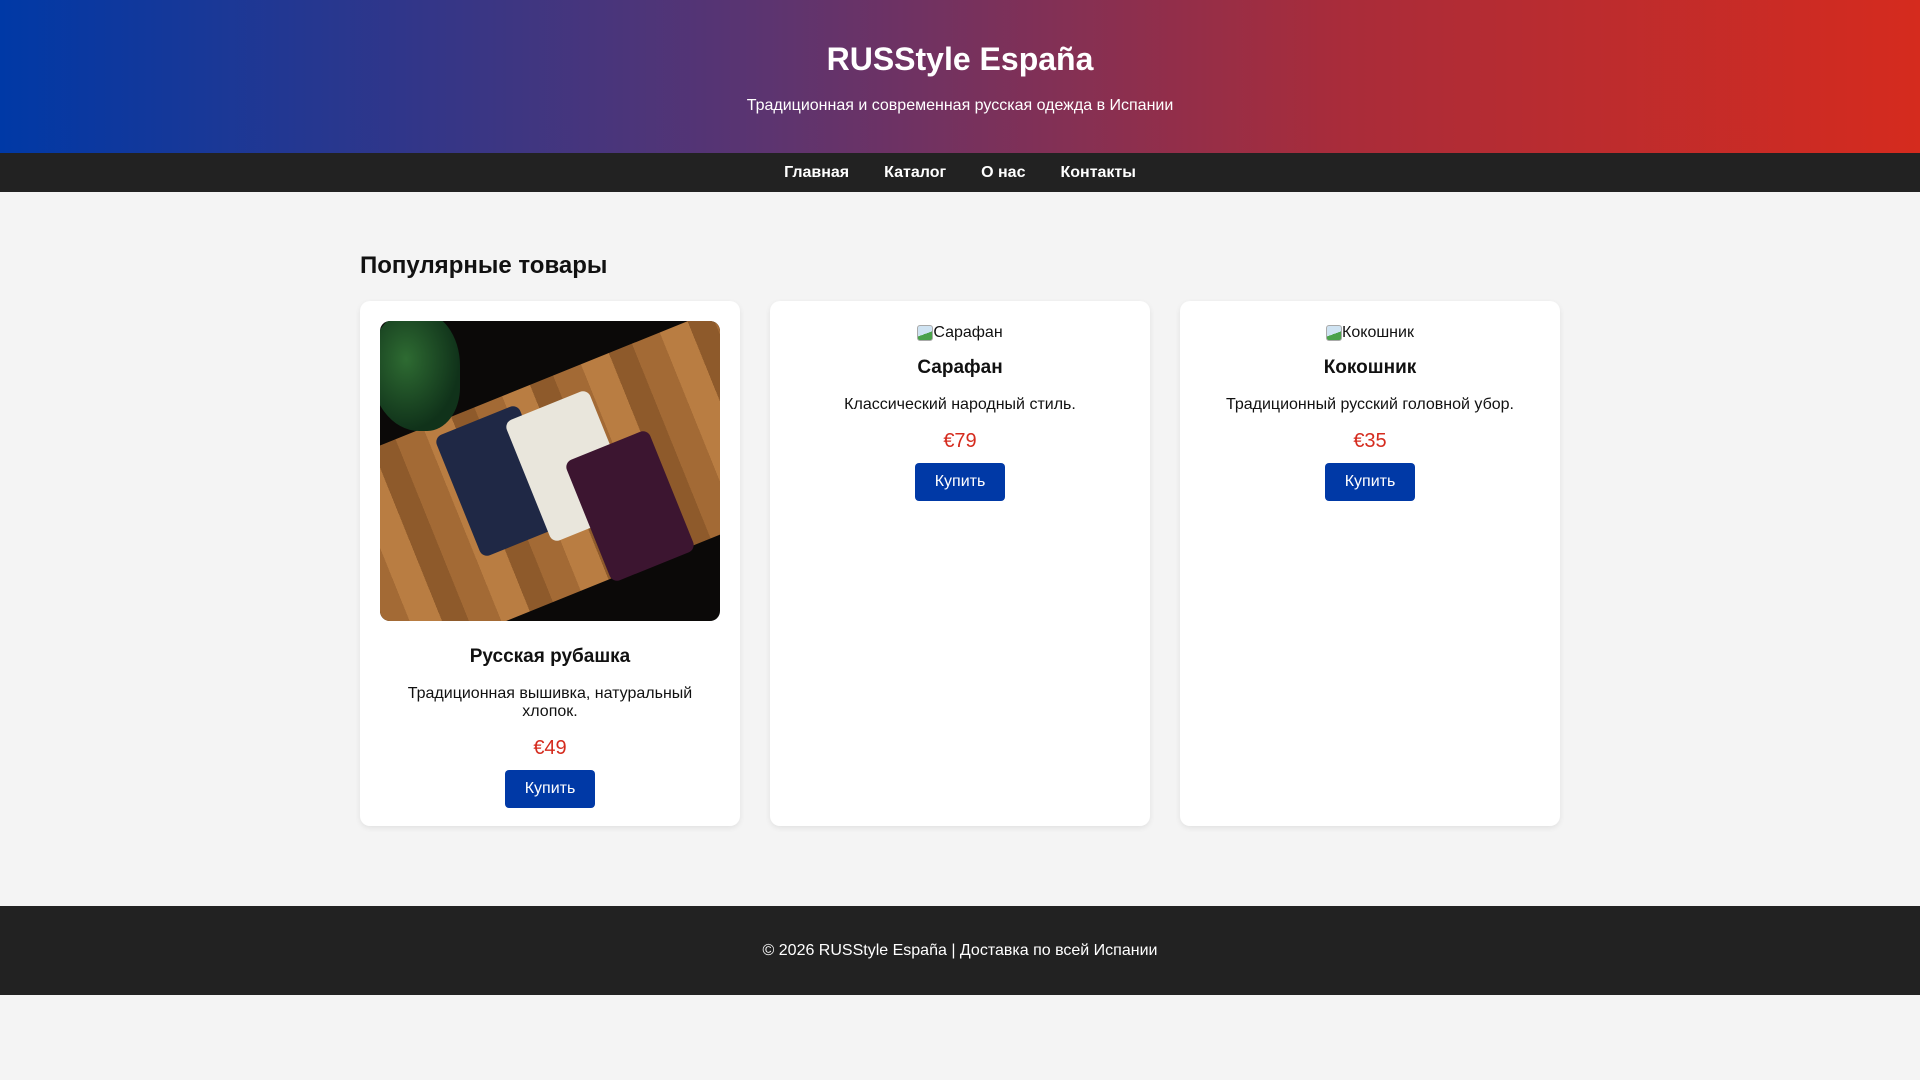 The image size is (1920, 1080). I want to click on product-image-shirts, so click(550, 471).